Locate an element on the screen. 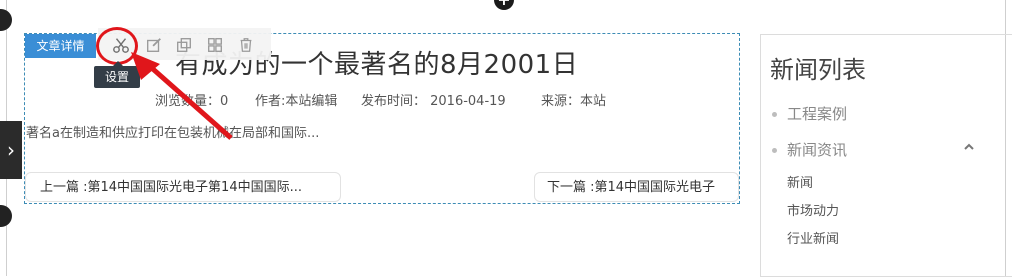 The width and height of the screenshot is (1012, 277). category-engineering-cases: 工程案例 is located at coordinates (809, 113).